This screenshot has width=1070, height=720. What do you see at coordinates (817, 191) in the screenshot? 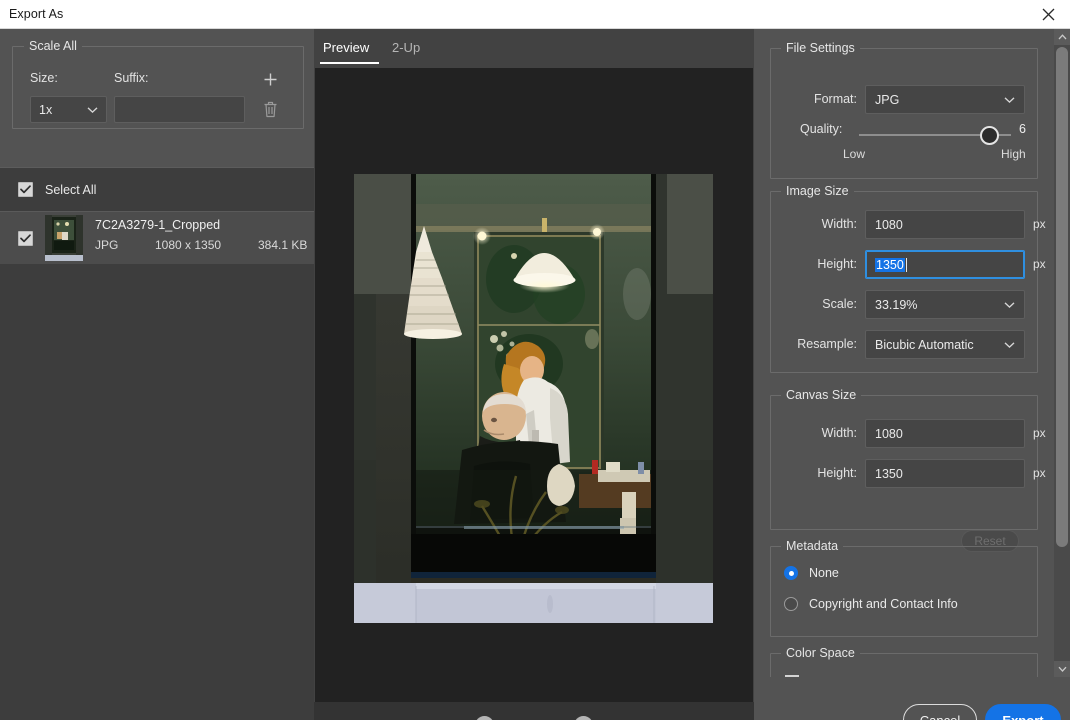
I see `image-size-title: Image Size` at bounding box center [817, 191].